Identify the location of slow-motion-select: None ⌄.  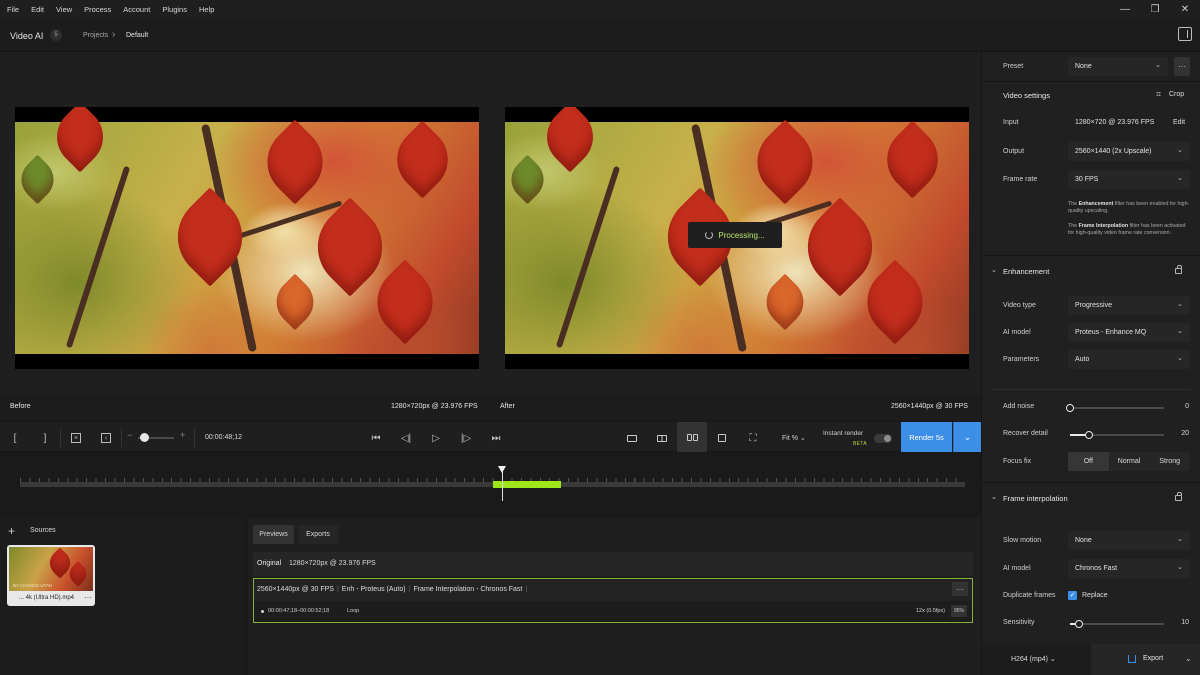
(1129, 540).